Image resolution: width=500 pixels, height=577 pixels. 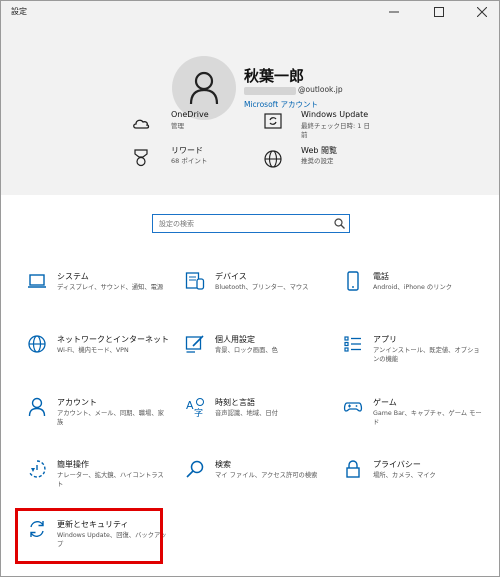 I want to click on tile-time-language: A 字 時刻と言語 音声認識、地域、日付, so click(x=260, y=420).